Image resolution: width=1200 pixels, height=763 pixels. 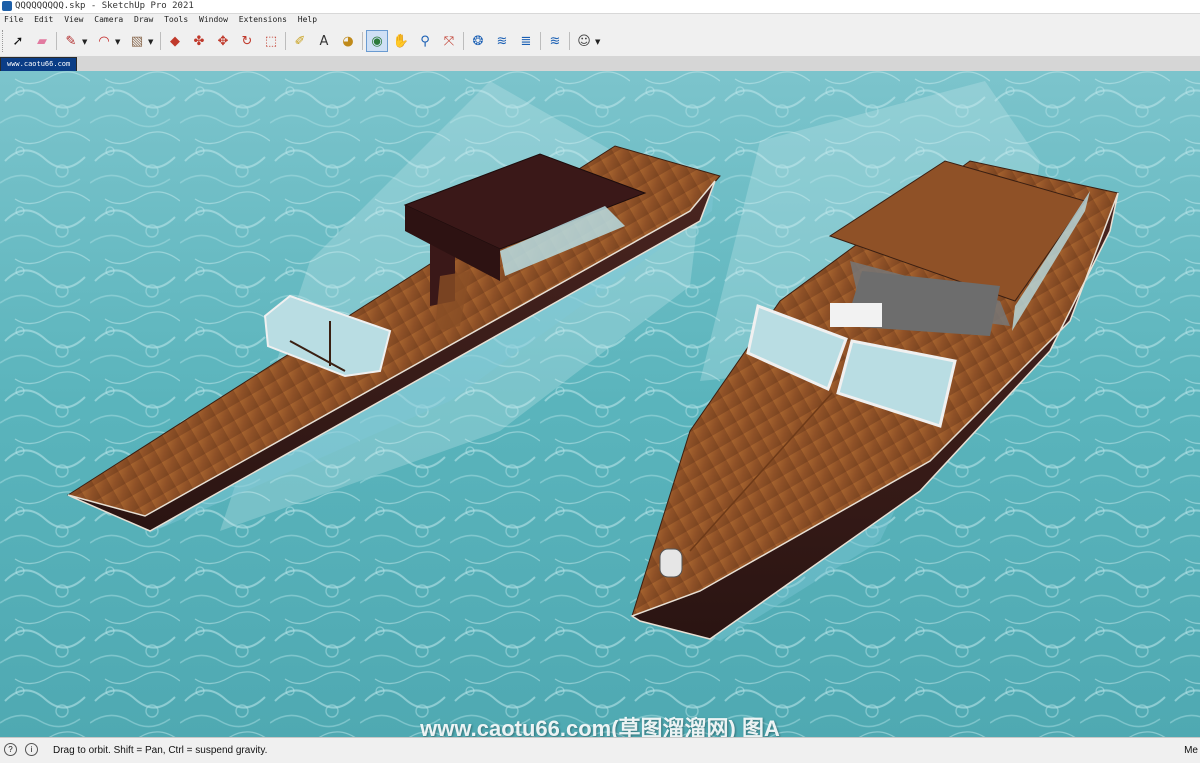 I want to click on hand-icon: ✋, so click(x=401, y=41).